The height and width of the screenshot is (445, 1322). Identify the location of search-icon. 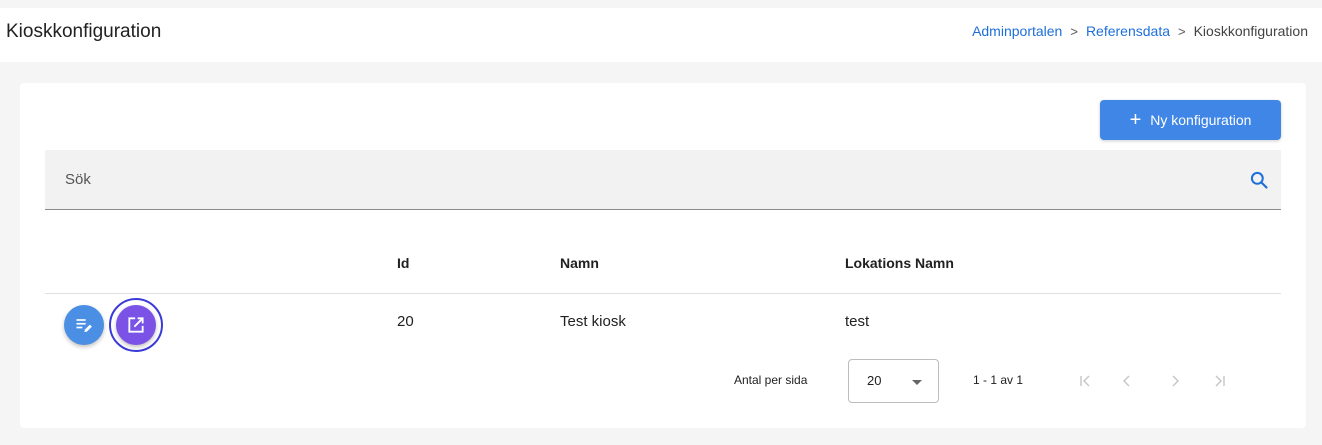
(1259, 180).